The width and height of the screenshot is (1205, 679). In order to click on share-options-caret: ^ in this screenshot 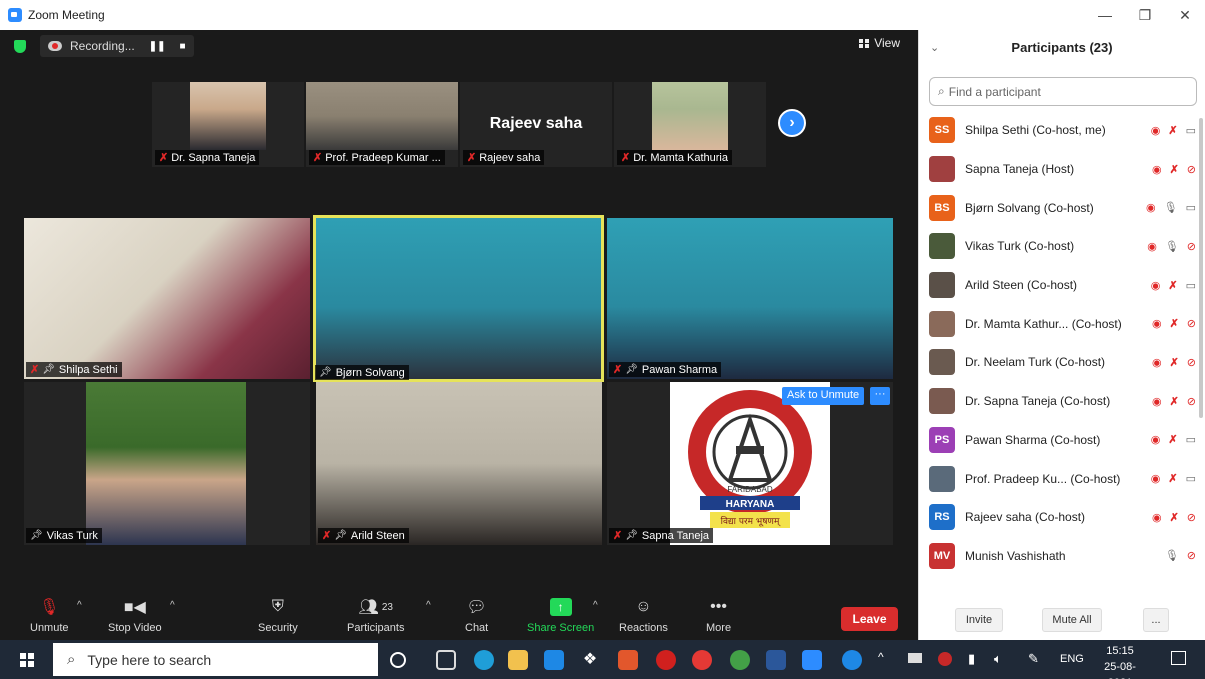, I will do `click(595, 605)`.